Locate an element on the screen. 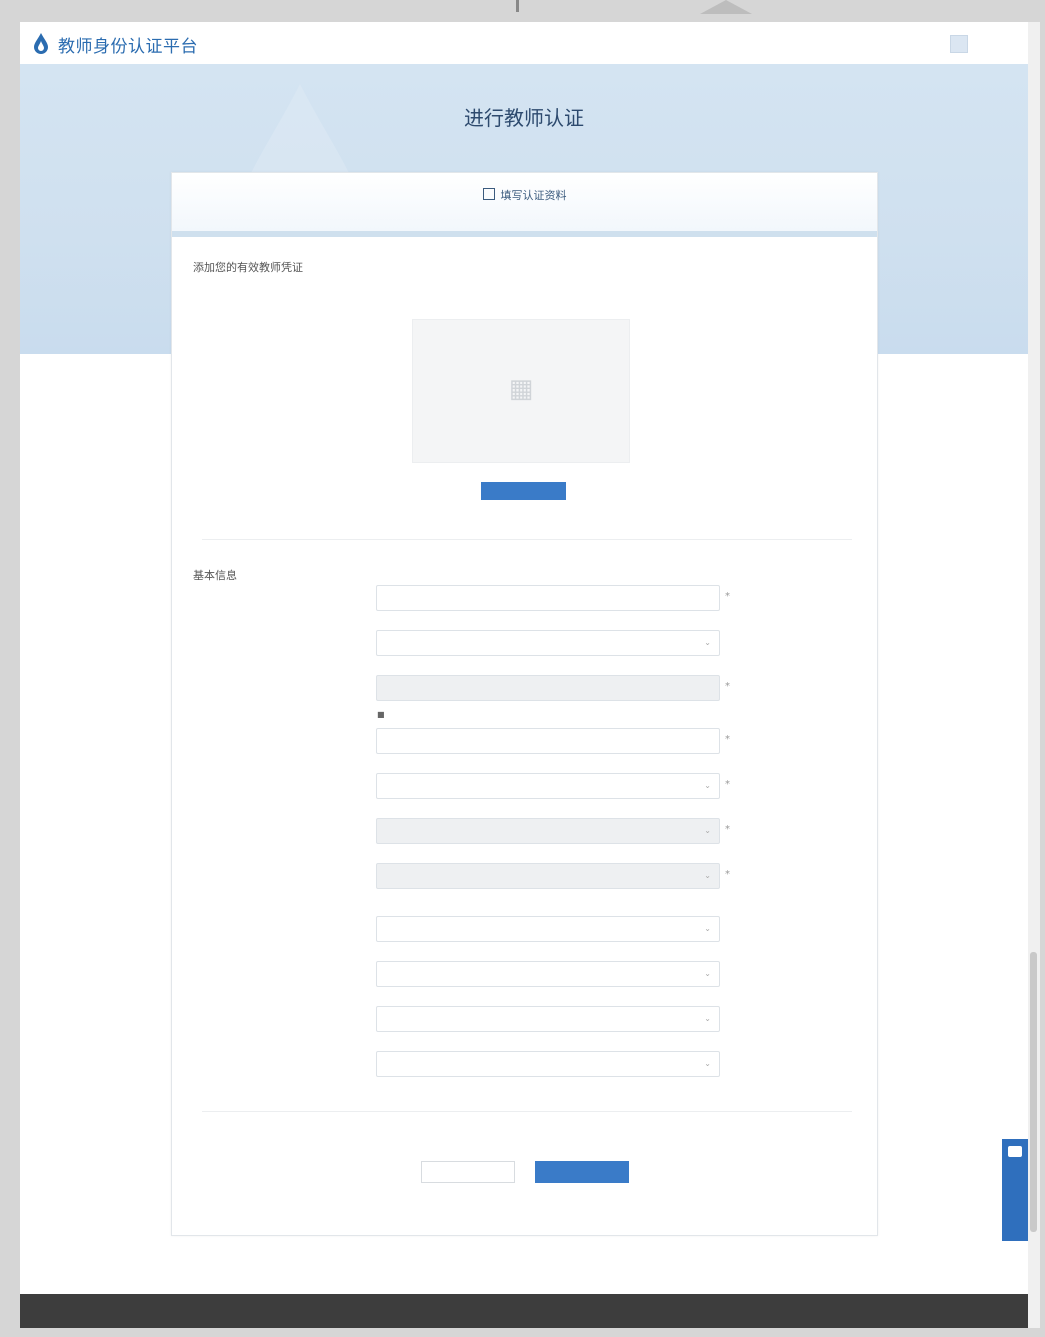 The image size is (1045, 1337). card-title-text: 填写认证资料 is located at coordinates (533, 195).